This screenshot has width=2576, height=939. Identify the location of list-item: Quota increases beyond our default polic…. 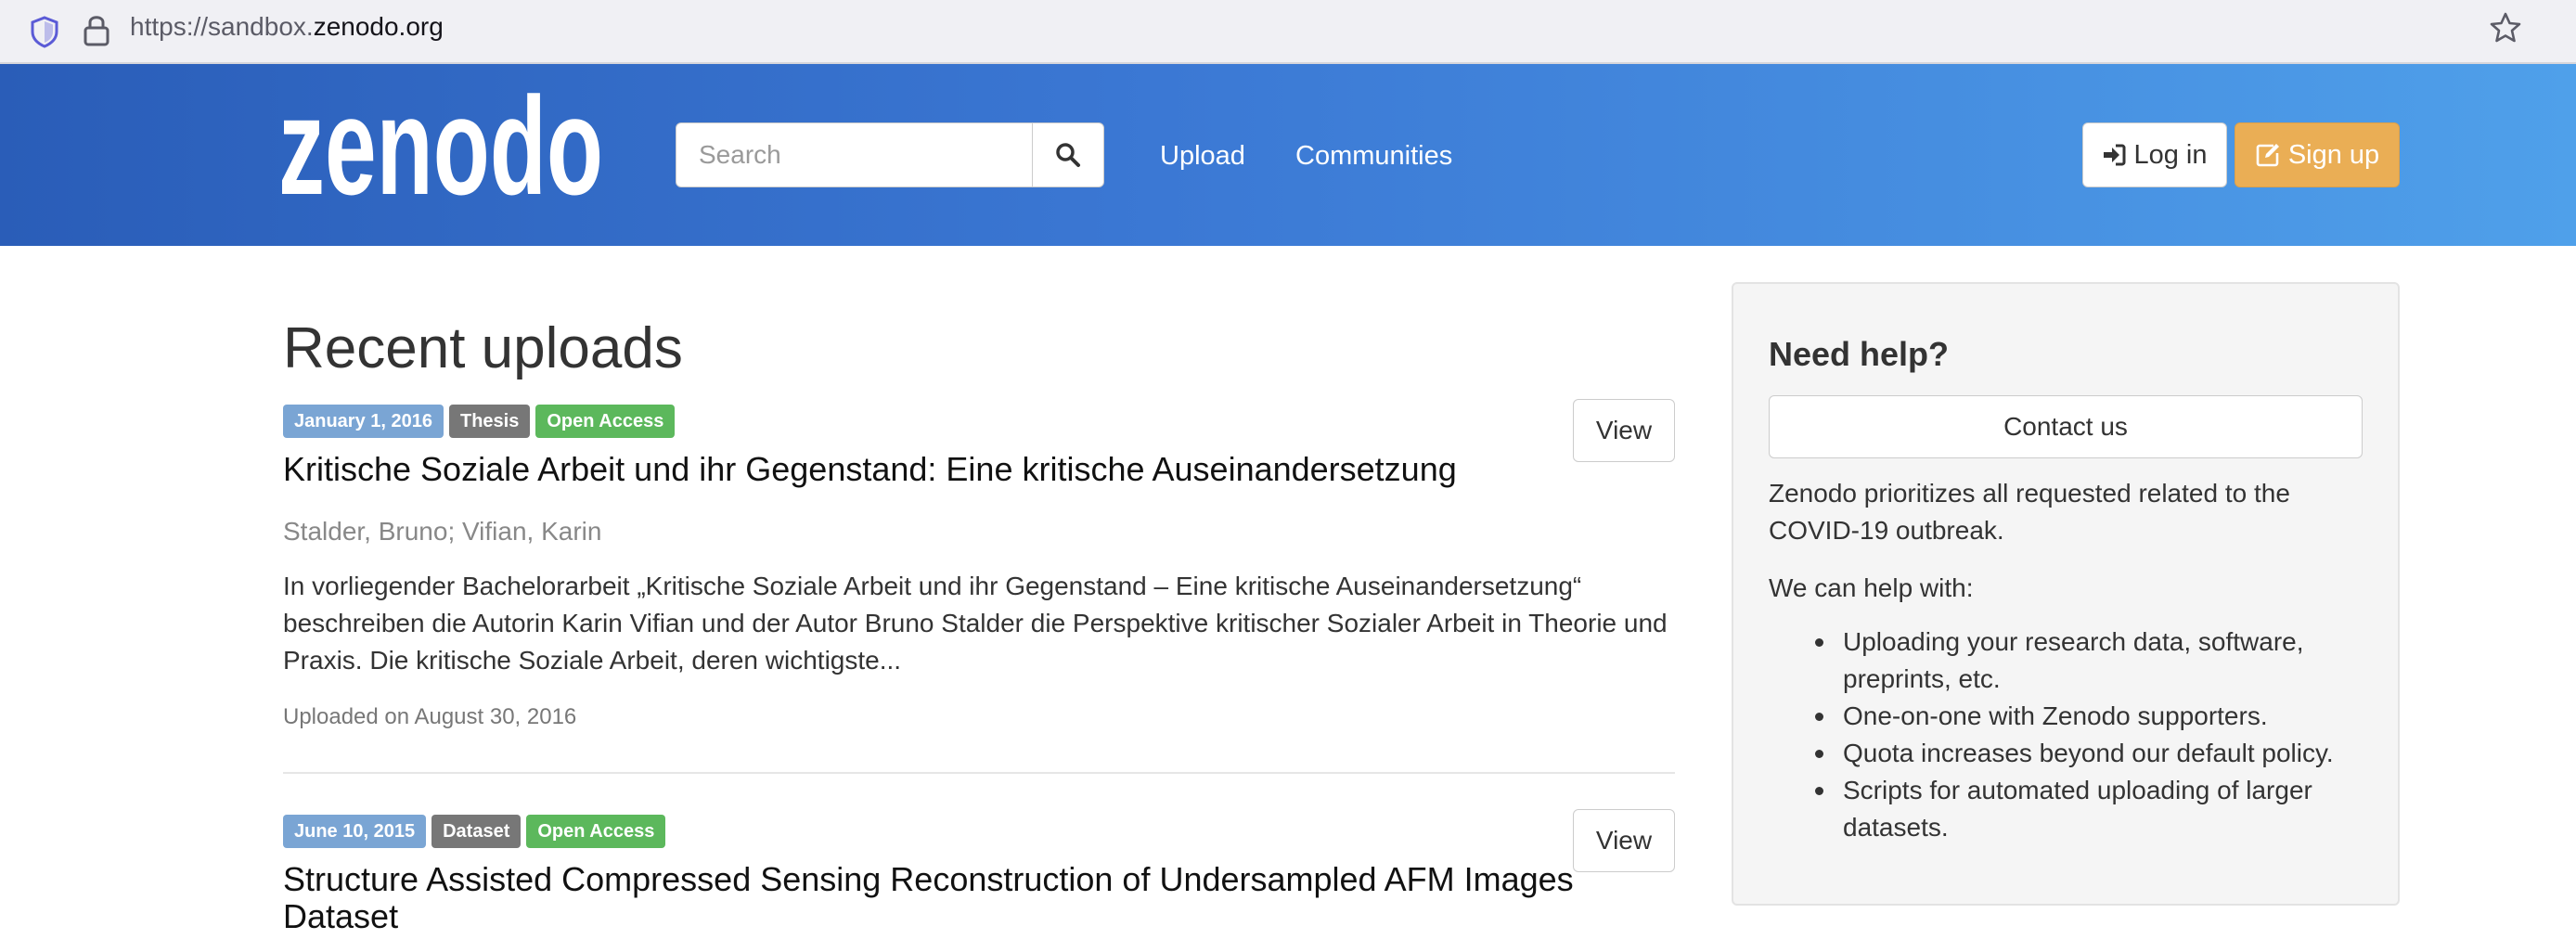
(2089, 753).